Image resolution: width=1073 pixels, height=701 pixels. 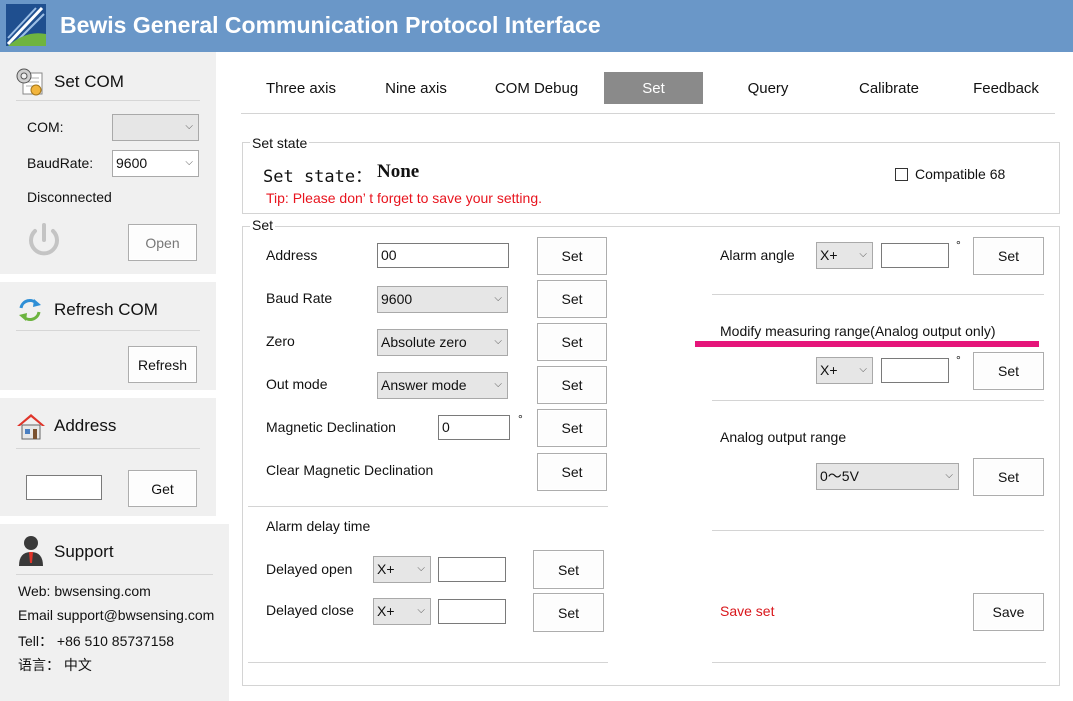 I want to click on set-alarm-angle-button: Set, so click(x=1008, y=256).